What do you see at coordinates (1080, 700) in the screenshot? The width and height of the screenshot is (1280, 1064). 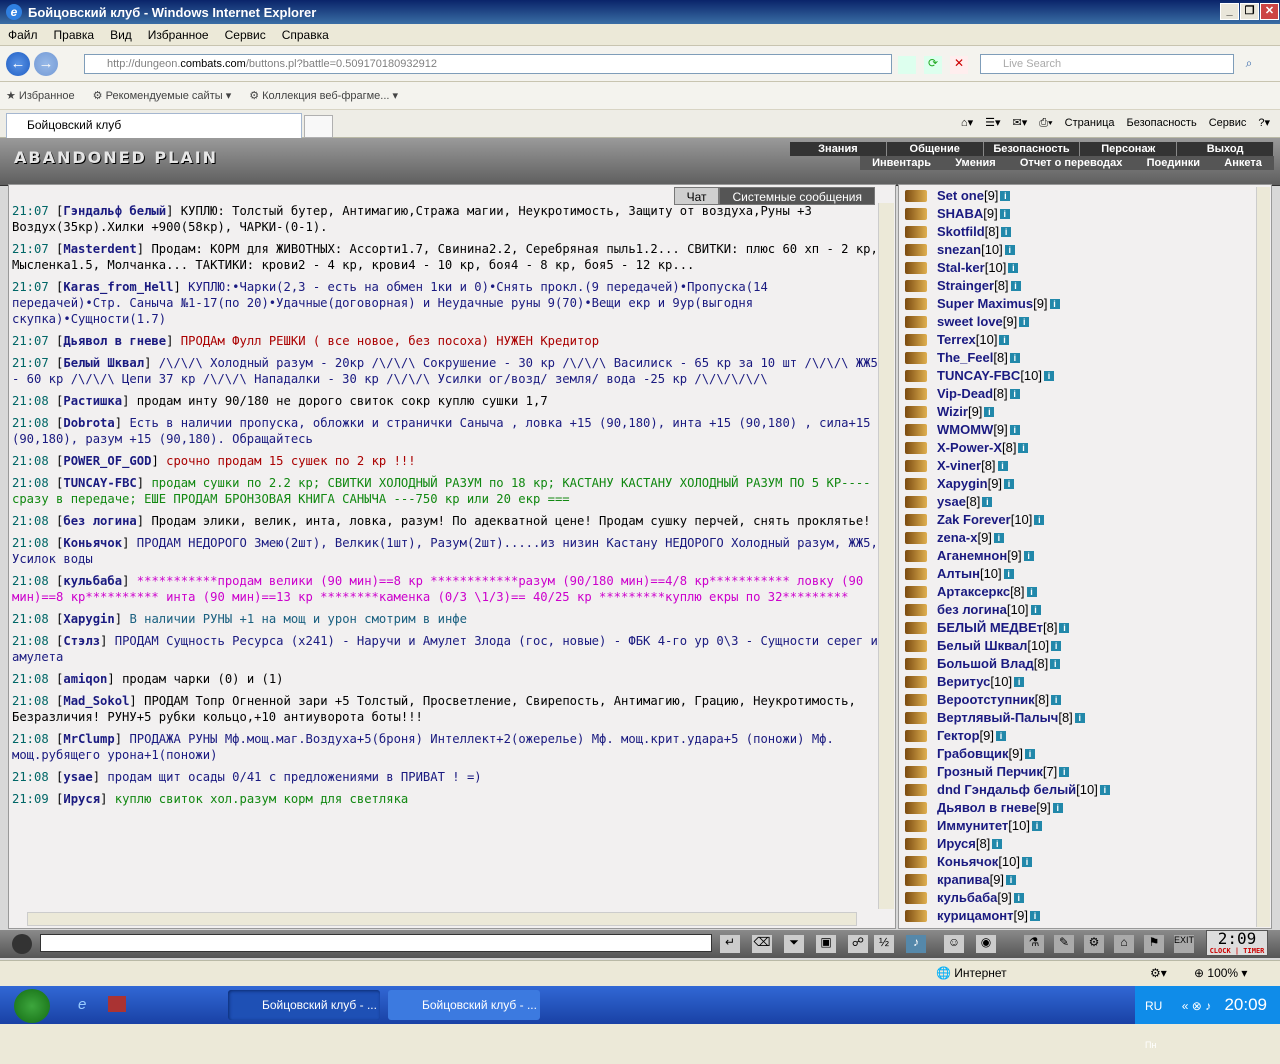 I see `user-row: Вероотступник [8] i` at bounding box center [1080, 700].